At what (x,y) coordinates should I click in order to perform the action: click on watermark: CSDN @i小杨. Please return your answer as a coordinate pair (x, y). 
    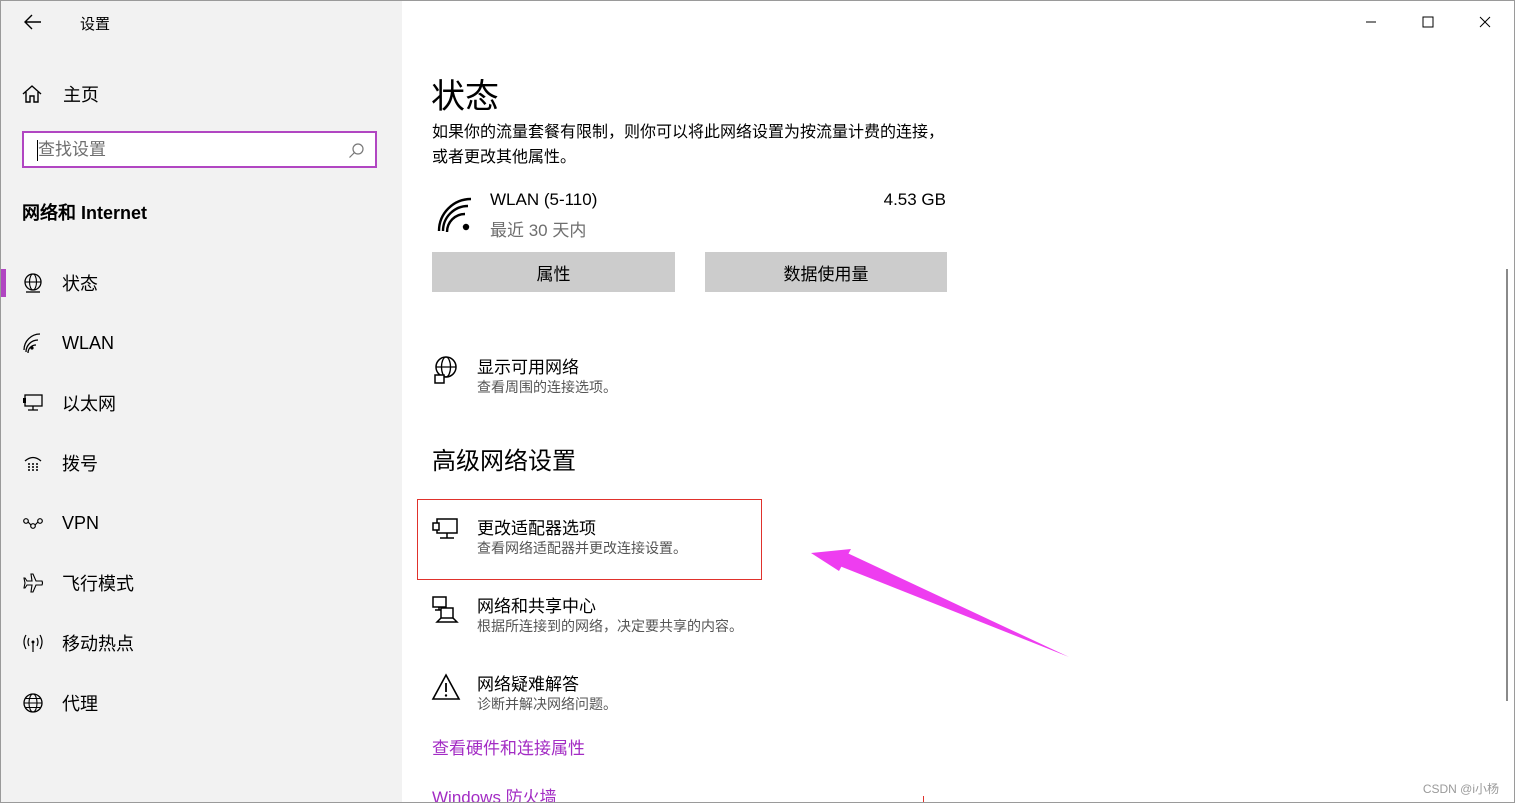
    Looking at the image, I should click on (1460, 789).